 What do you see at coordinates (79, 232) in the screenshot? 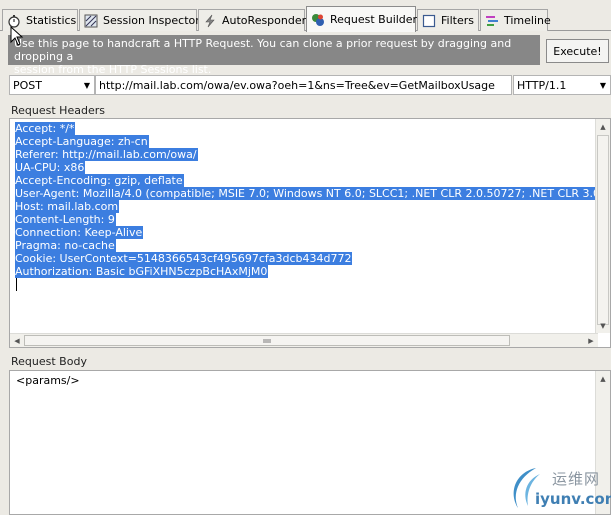
I see `header-text: Connection: Keep-Alive` at bounding box center [79, 232].